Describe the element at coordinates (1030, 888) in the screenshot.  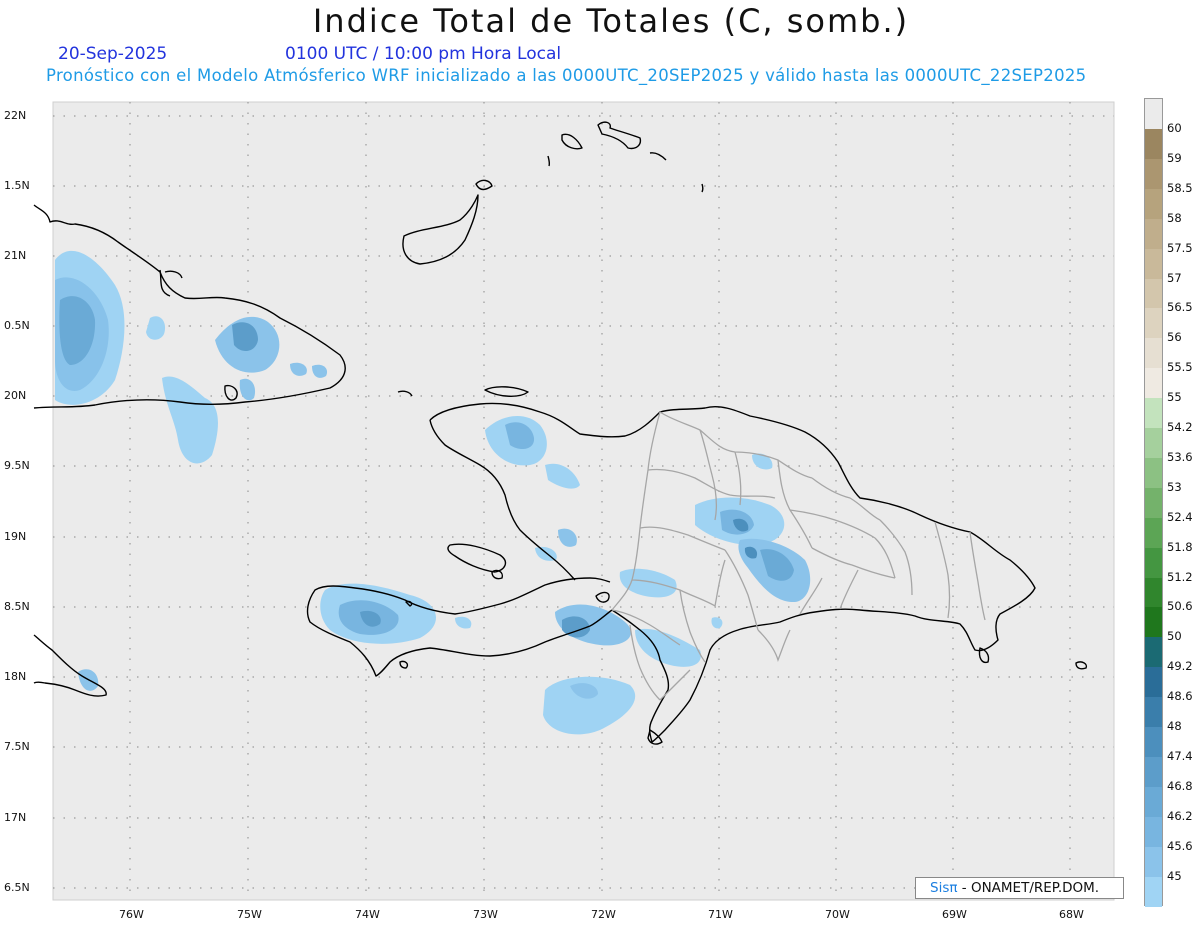
I see `credit-text: - ONAMET/REP.DOM.` at that location.